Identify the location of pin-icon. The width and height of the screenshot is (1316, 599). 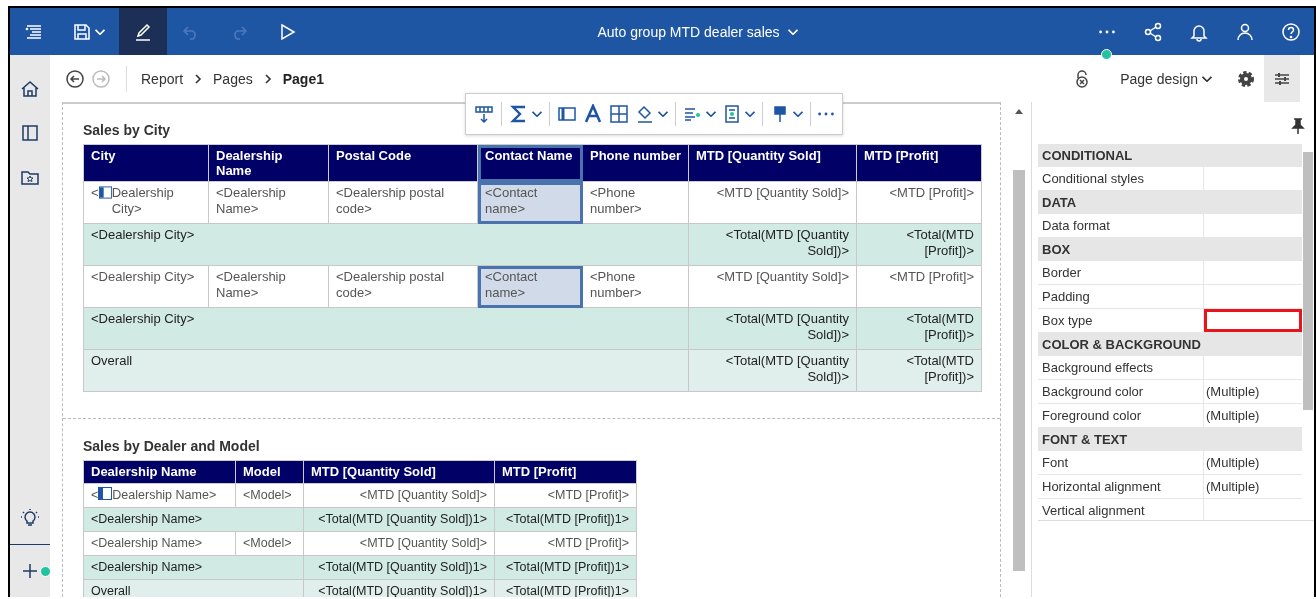
(1298, 126).